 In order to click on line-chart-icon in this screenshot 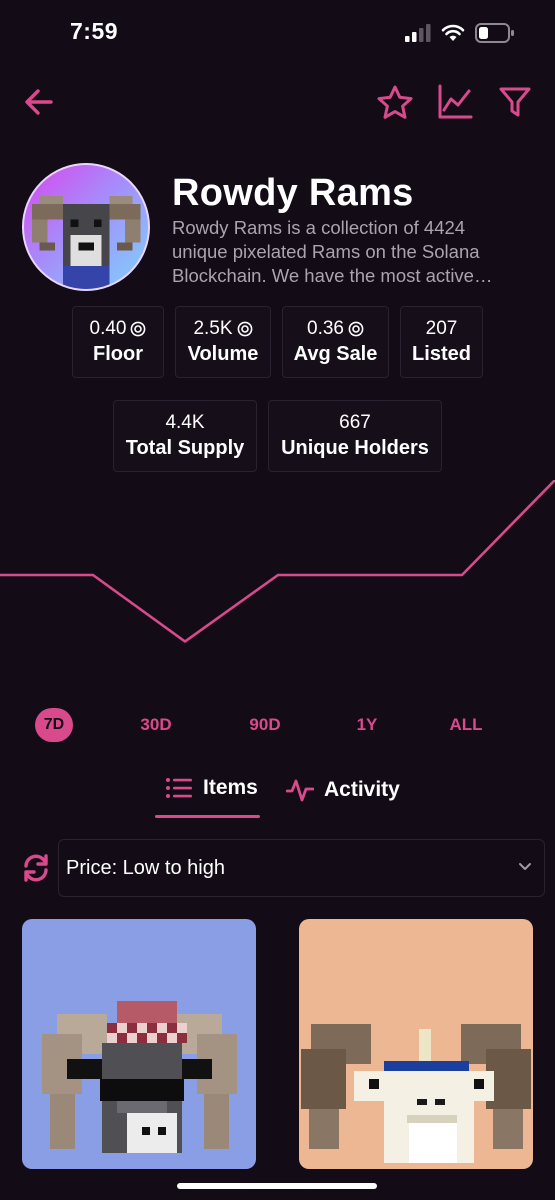, I will do `click(455, 101)`.